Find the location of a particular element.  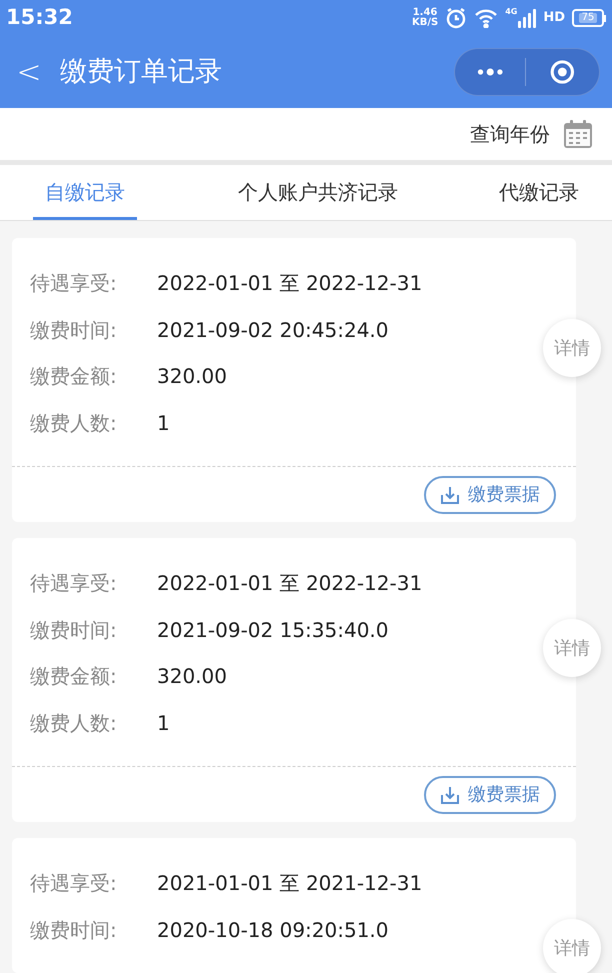

status-time: 15:32 is located at coordinates (39, 18).